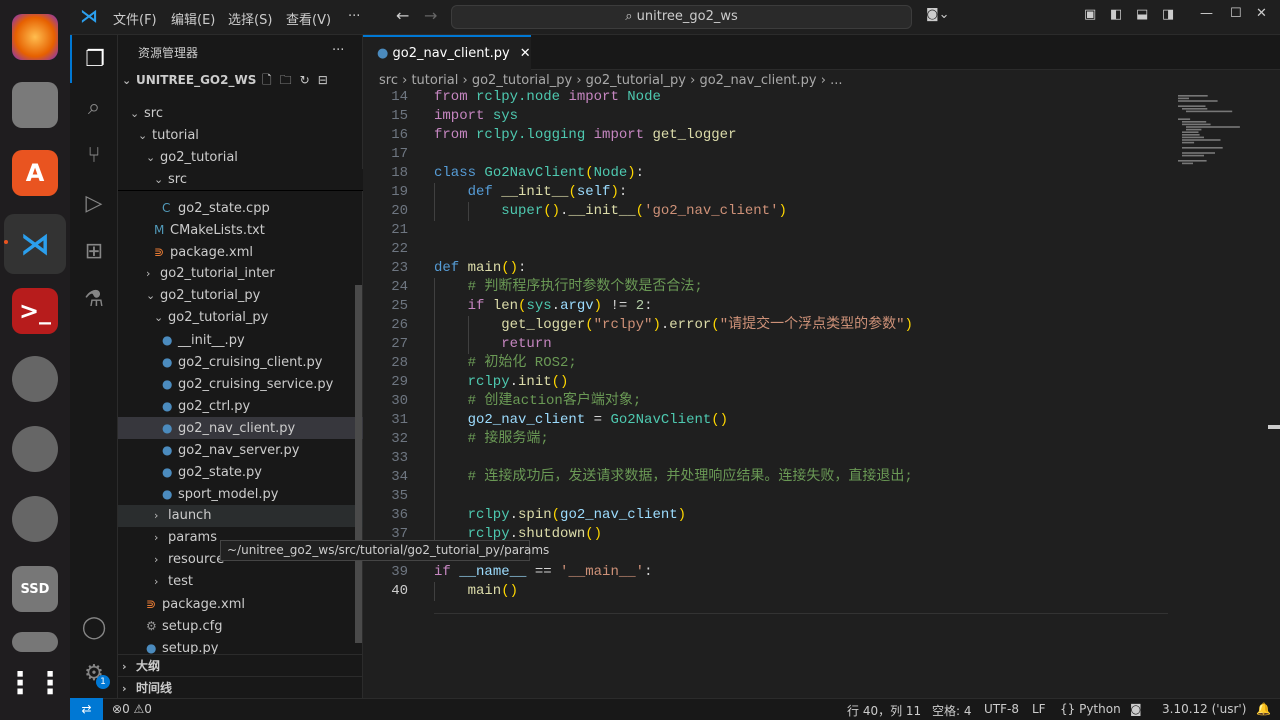 This screenshot has width=1280, height=720. I want to click on show-apps-icon: ⋮⋮, so click(35, 683).